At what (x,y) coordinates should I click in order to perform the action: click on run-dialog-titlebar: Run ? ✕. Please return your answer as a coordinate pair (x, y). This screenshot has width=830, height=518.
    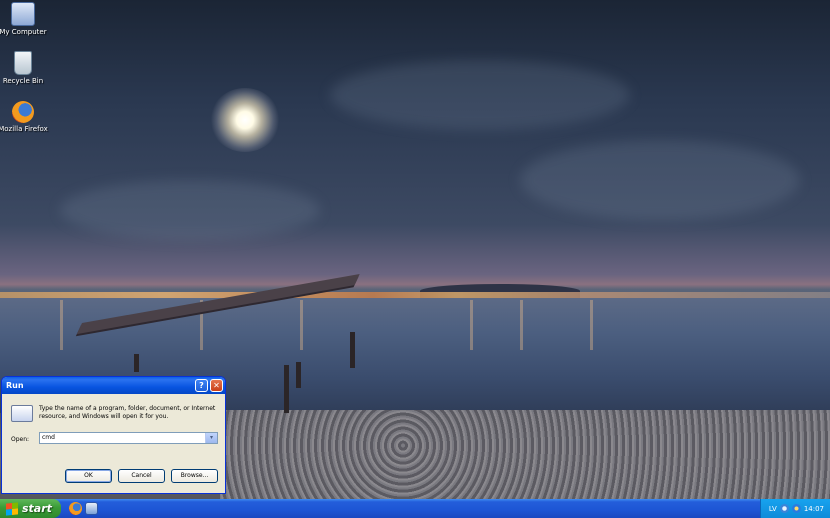
    Looking at the image, I should click on (113, 385).